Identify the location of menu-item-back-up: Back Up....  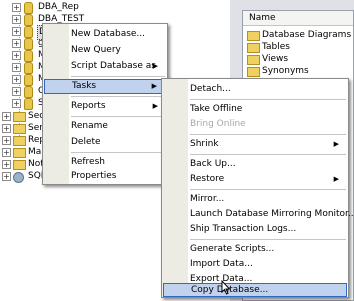
(255, 164).